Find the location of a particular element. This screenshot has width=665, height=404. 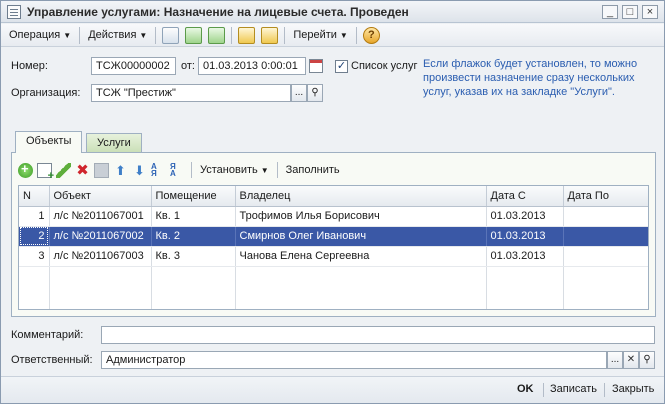

delete-row-icon: ✖ is located at coordinates (82, 170).